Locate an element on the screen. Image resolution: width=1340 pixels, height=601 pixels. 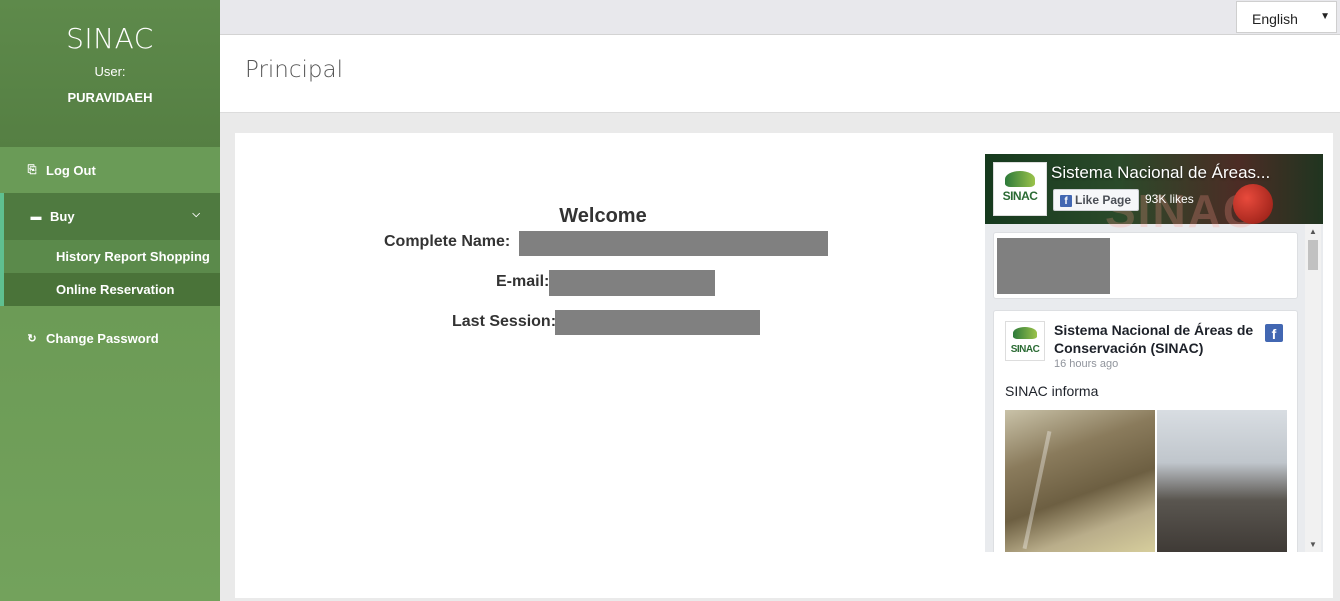
top-bar: English ▼ is located at coordinates (780, 17).